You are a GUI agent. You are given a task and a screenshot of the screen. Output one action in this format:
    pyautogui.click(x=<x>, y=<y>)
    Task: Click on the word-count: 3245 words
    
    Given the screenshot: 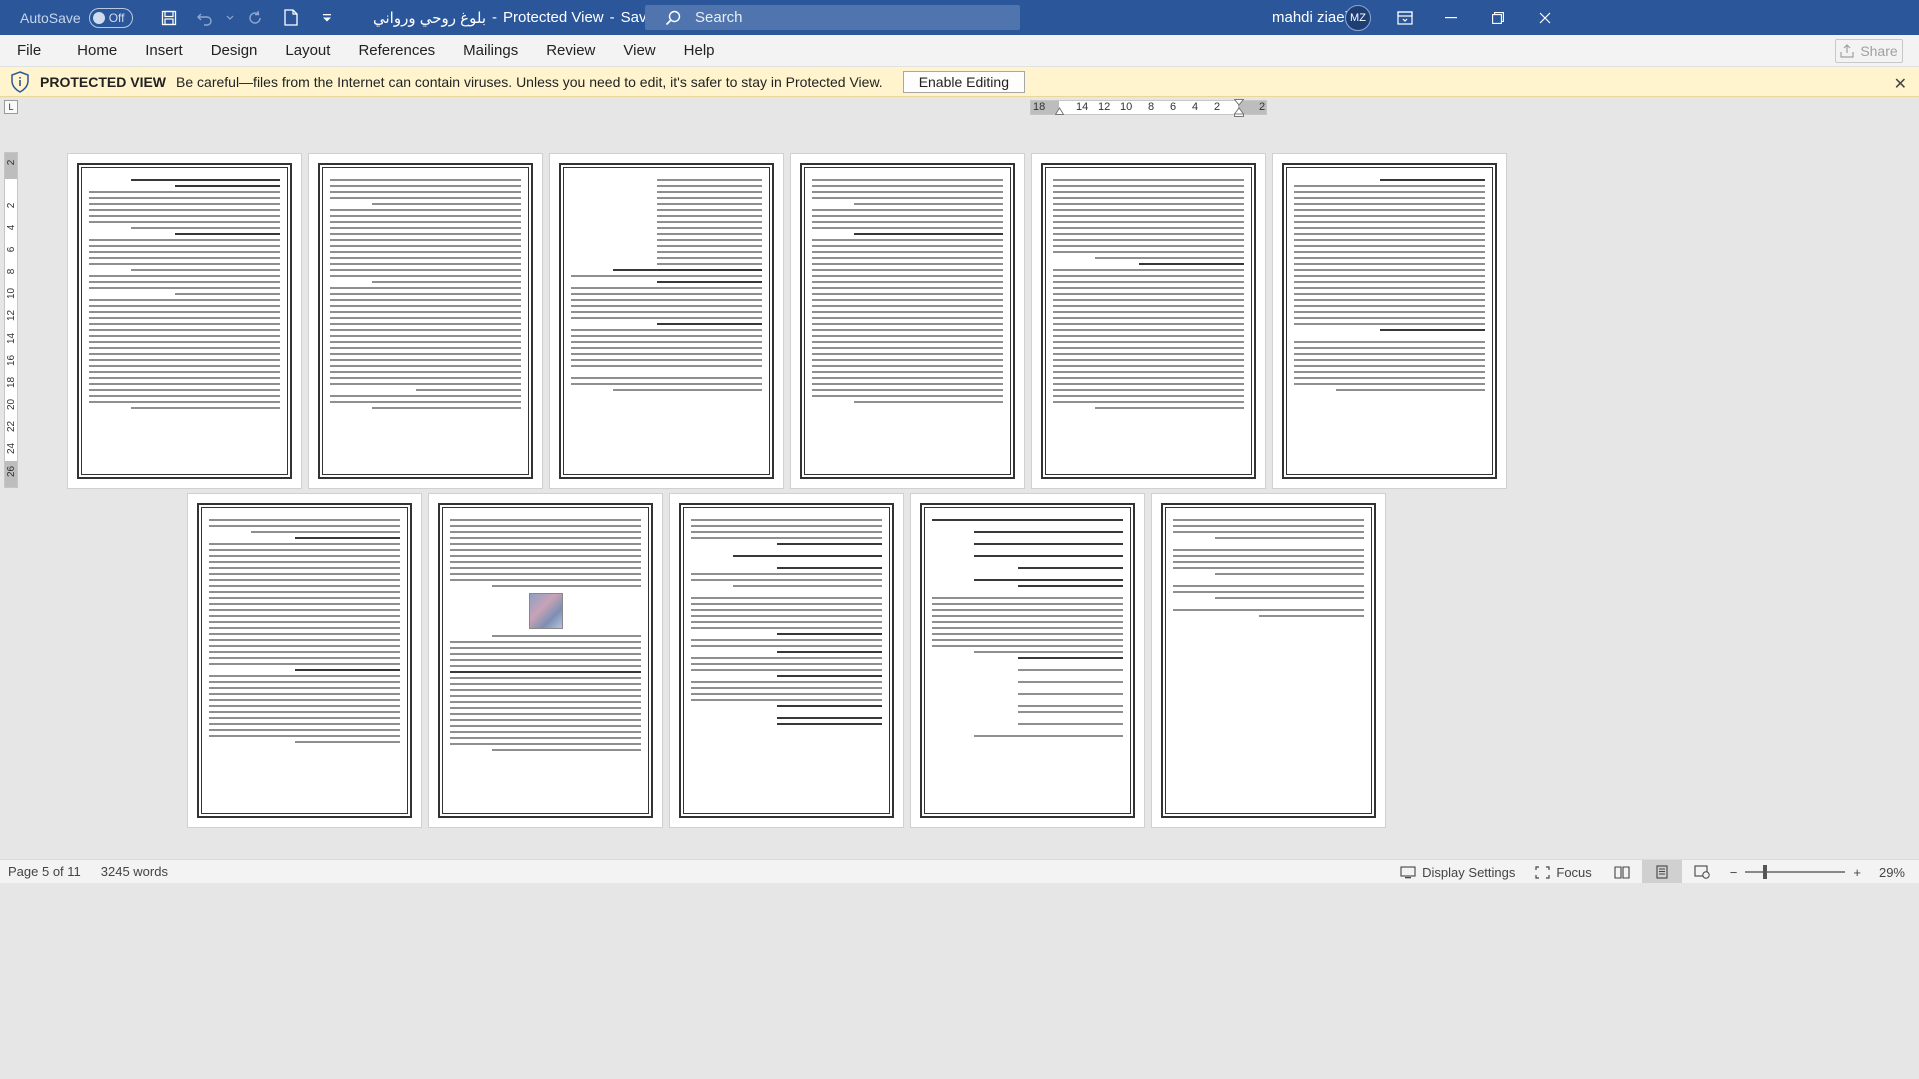 What is the action you would take?
    pyautogui.click(x=134, y=871)
    